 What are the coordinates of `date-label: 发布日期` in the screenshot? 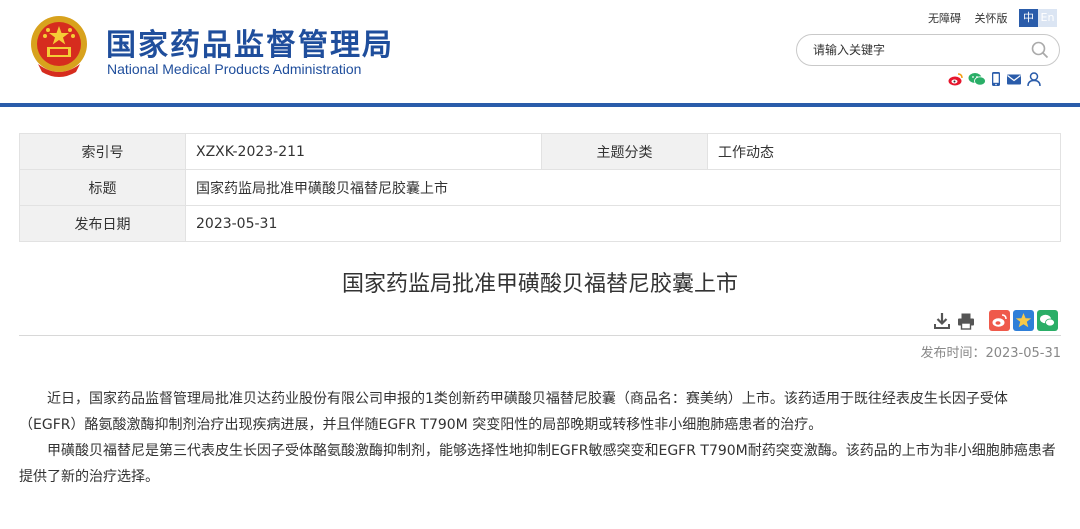 It's located at (102, 223).